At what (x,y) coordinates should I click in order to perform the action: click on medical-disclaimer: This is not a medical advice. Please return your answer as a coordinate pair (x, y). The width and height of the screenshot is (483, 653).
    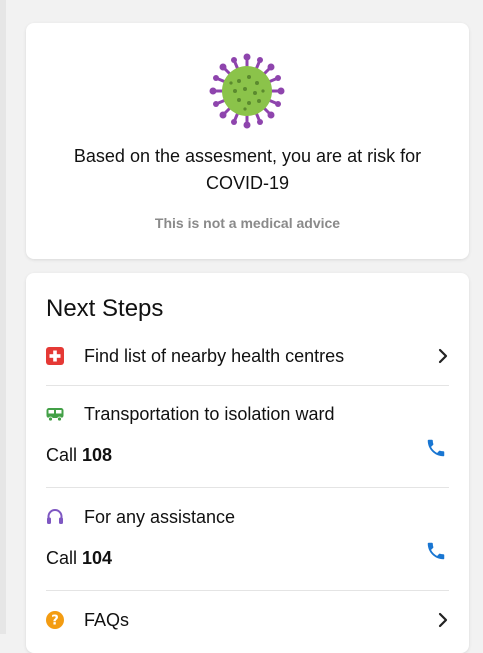
    Looking at the image, I should click on (247, 223).